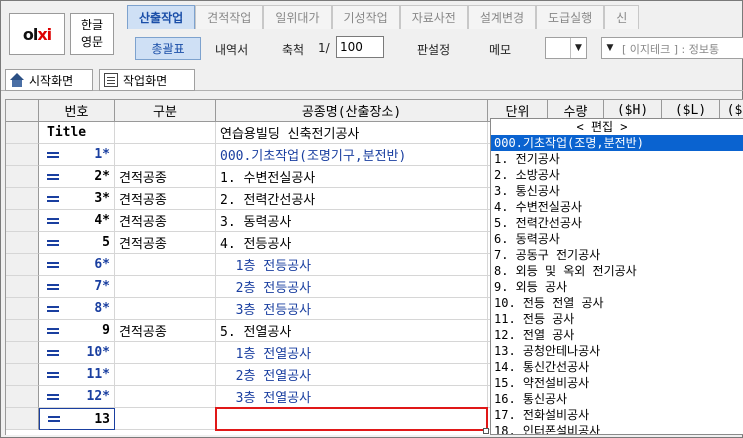  Describe the element at coordinates (617, 303) in the screenshot. I see `dropdown-item: 10. 전등 전열 공사` at that location.